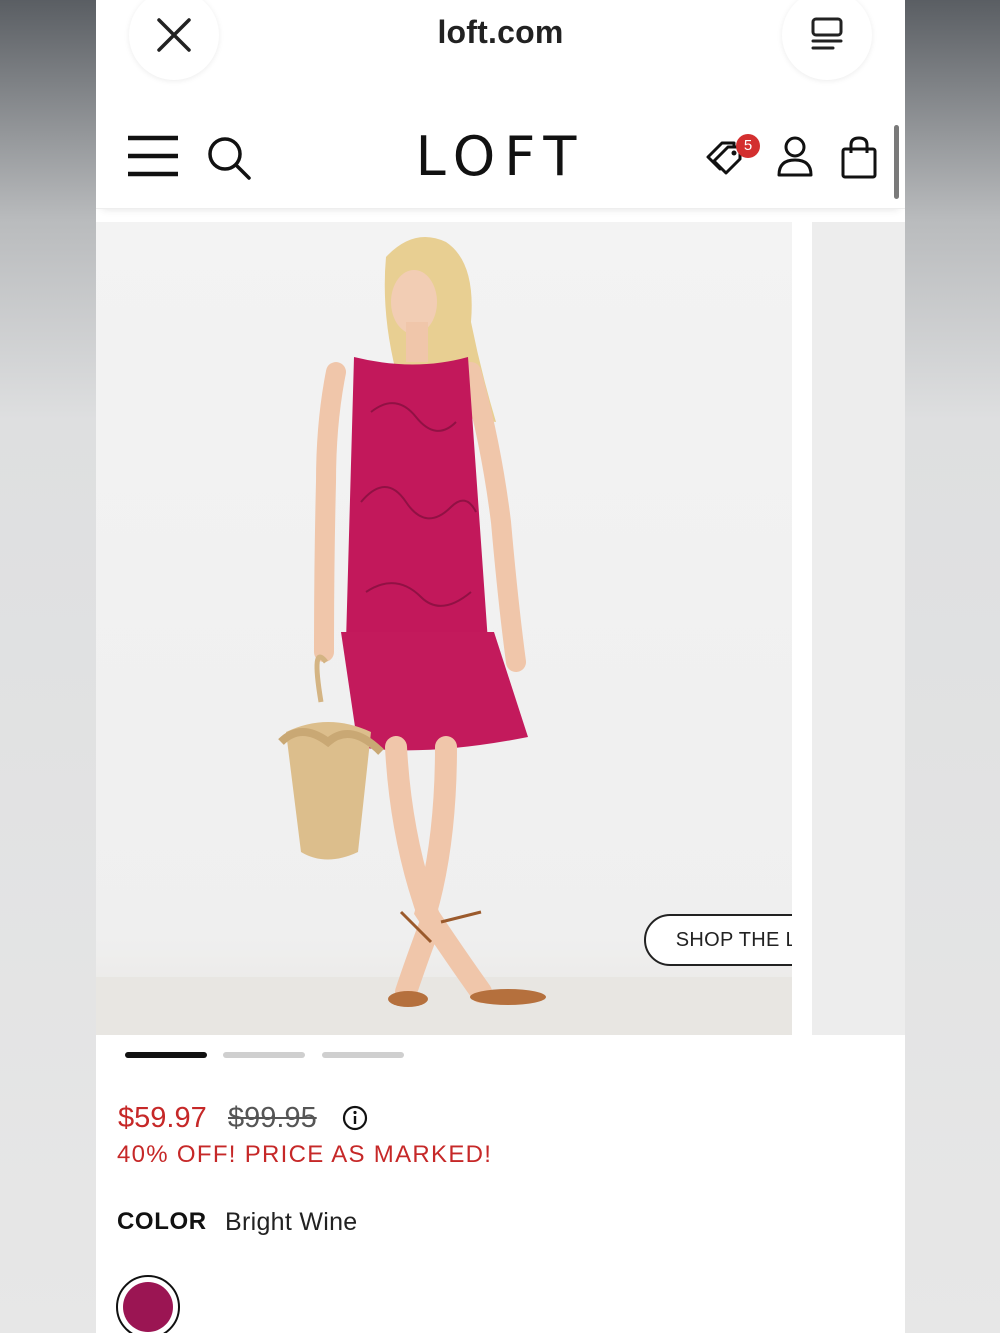 The image size is (1000, 1333). Describe the element at coordinates (355, 1118) in the screenshot. I see `info-icon` at that location.